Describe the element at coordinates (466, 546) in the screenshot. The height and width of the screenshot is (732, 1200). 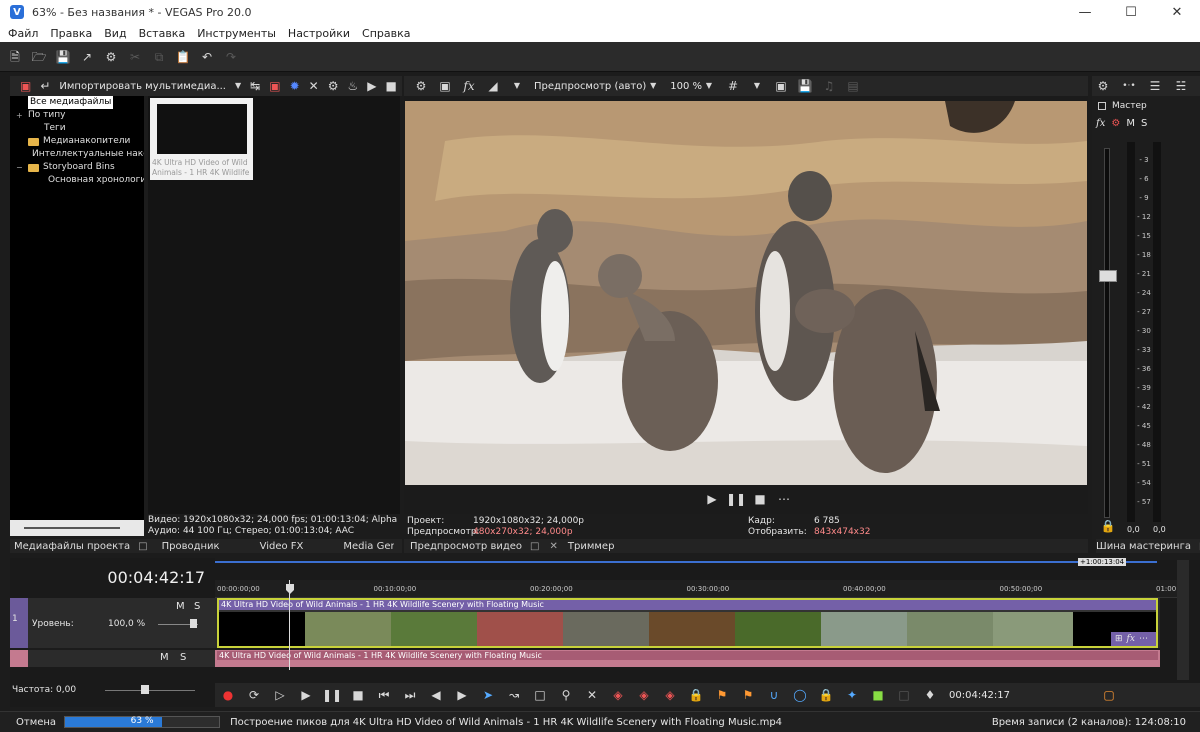
I see `tab-video-preview: Предпросмотр видео` at that location.